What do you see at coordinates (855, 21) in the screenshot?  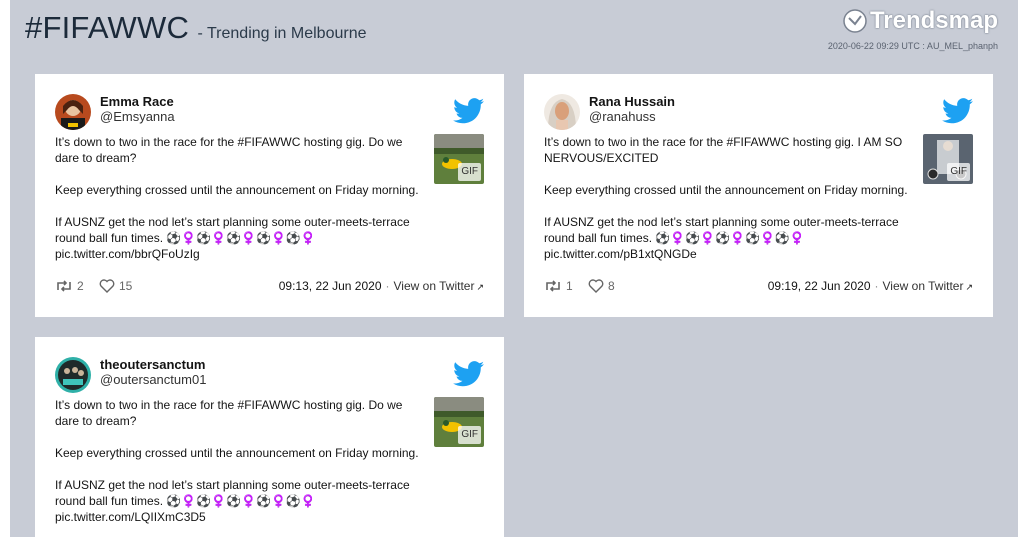 I see `trendsmap-logo-icon` at bounding box center [855, 21].